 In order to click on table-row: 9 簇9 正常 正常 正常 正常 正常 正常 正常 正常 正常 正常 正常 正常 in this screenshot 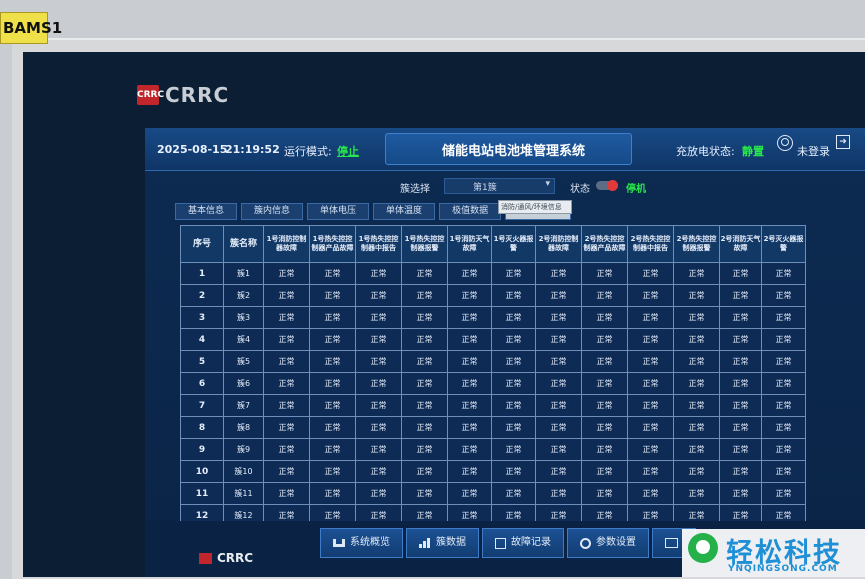, I will do `click(493, 449)`.